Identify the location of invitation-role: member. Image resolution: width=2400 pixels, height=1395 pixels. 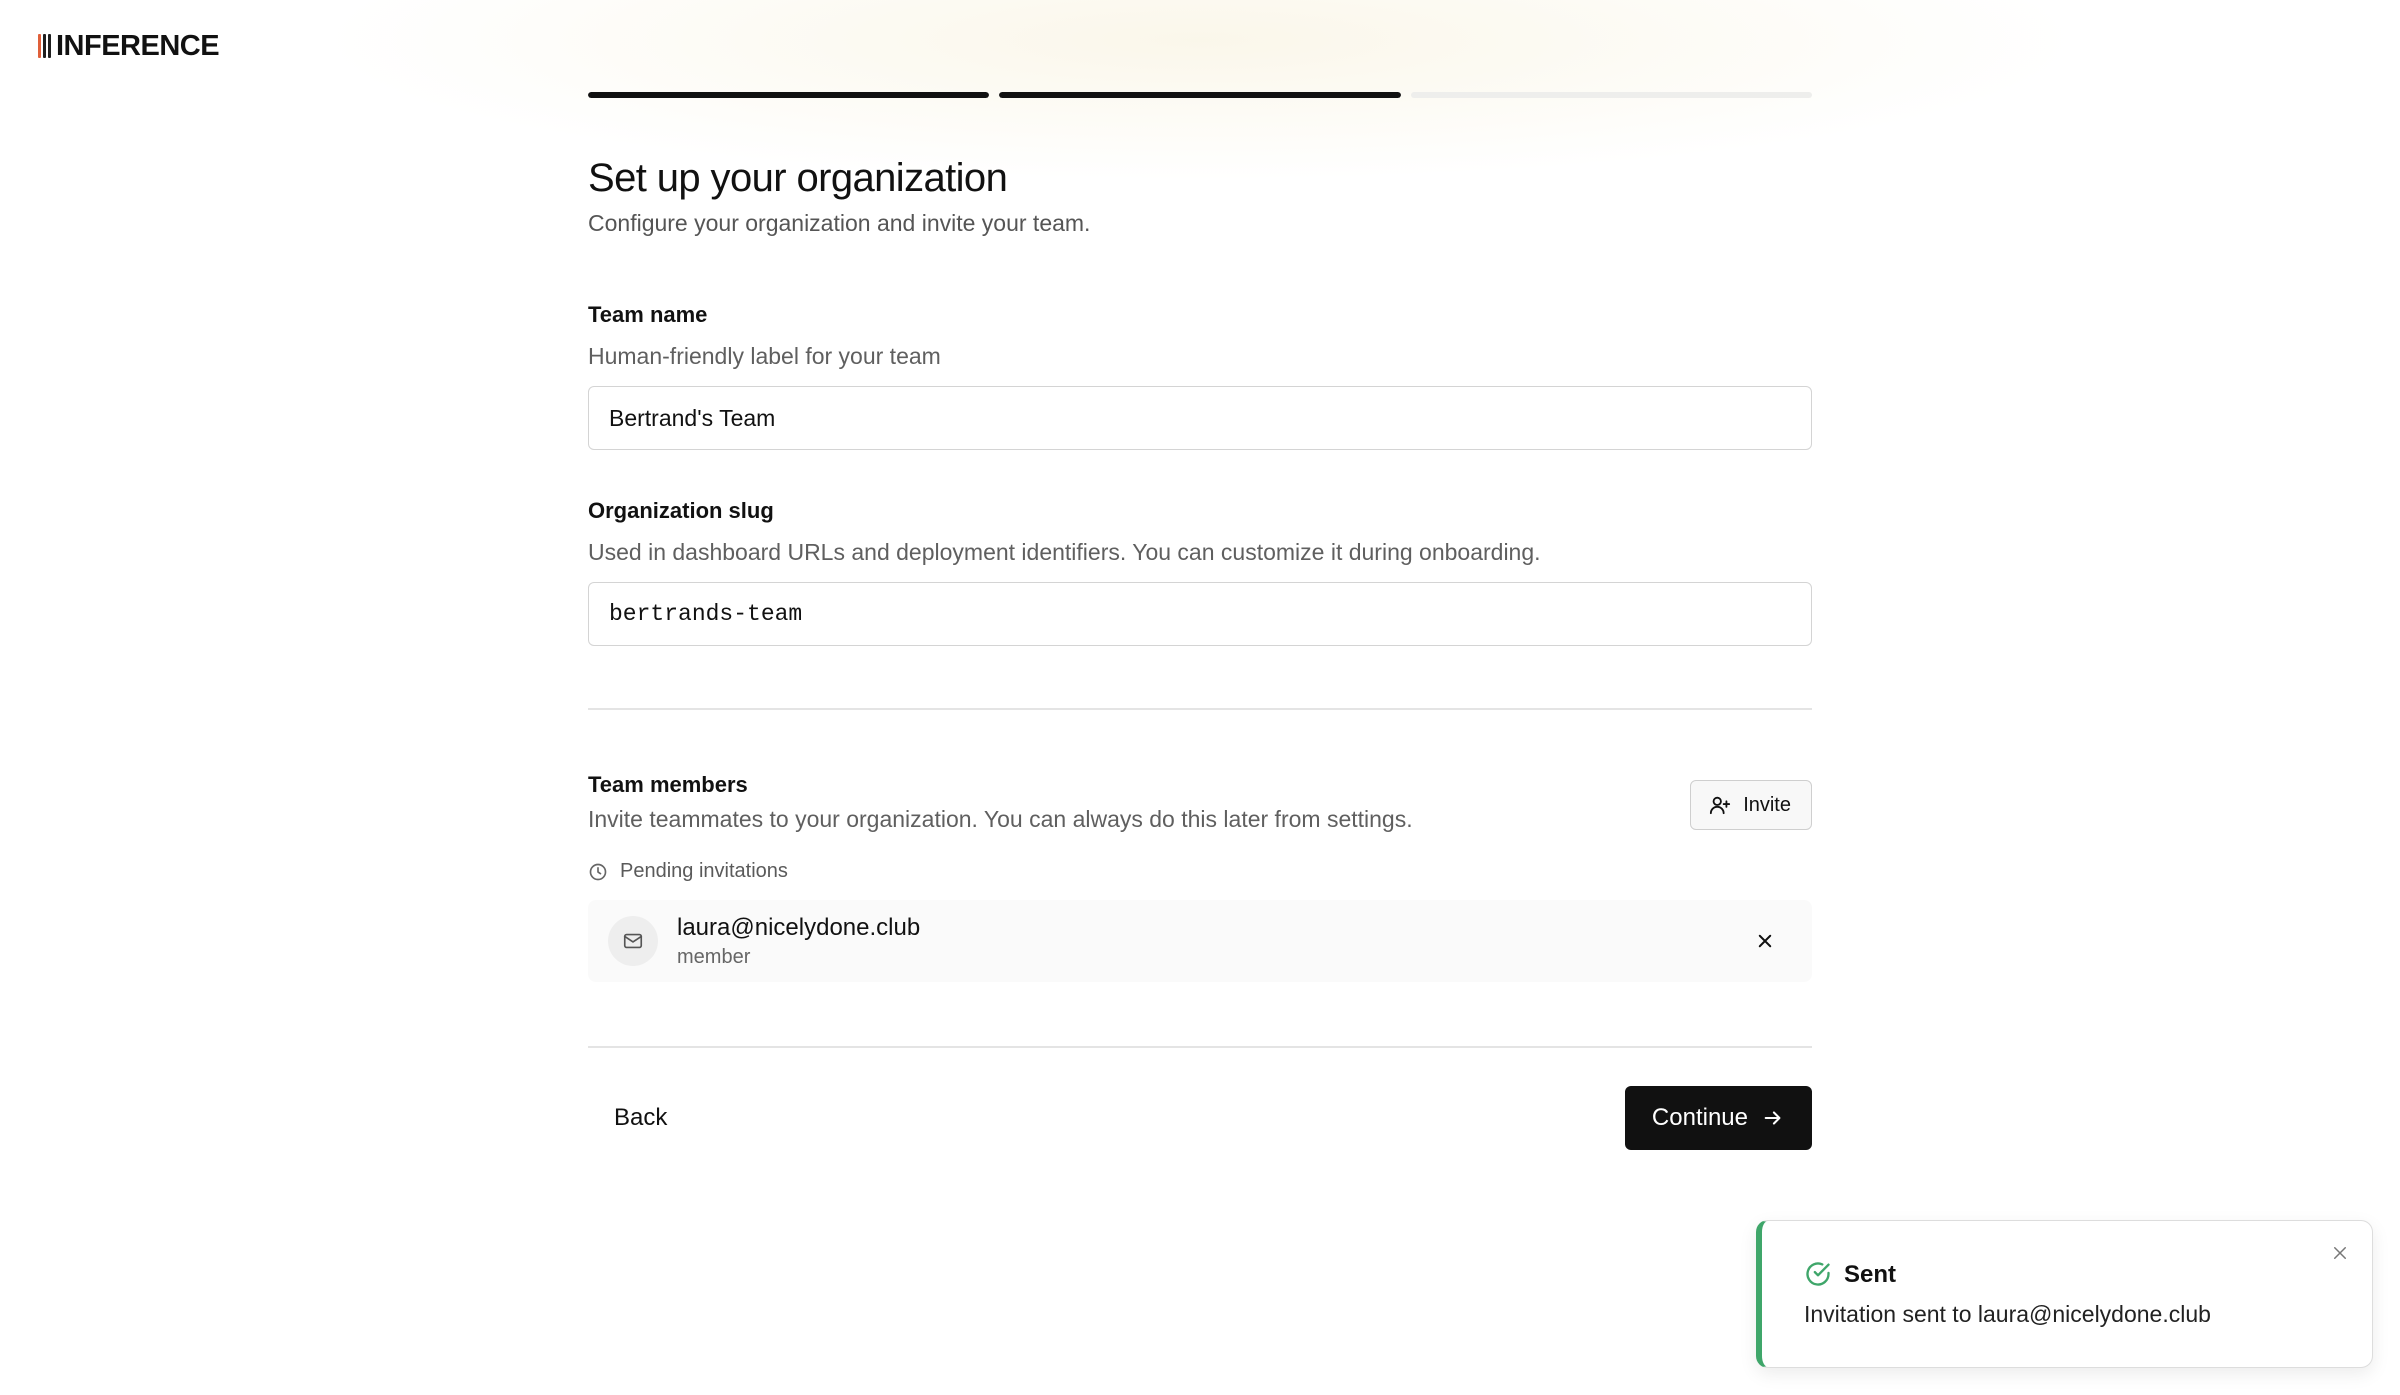
(714, 957).